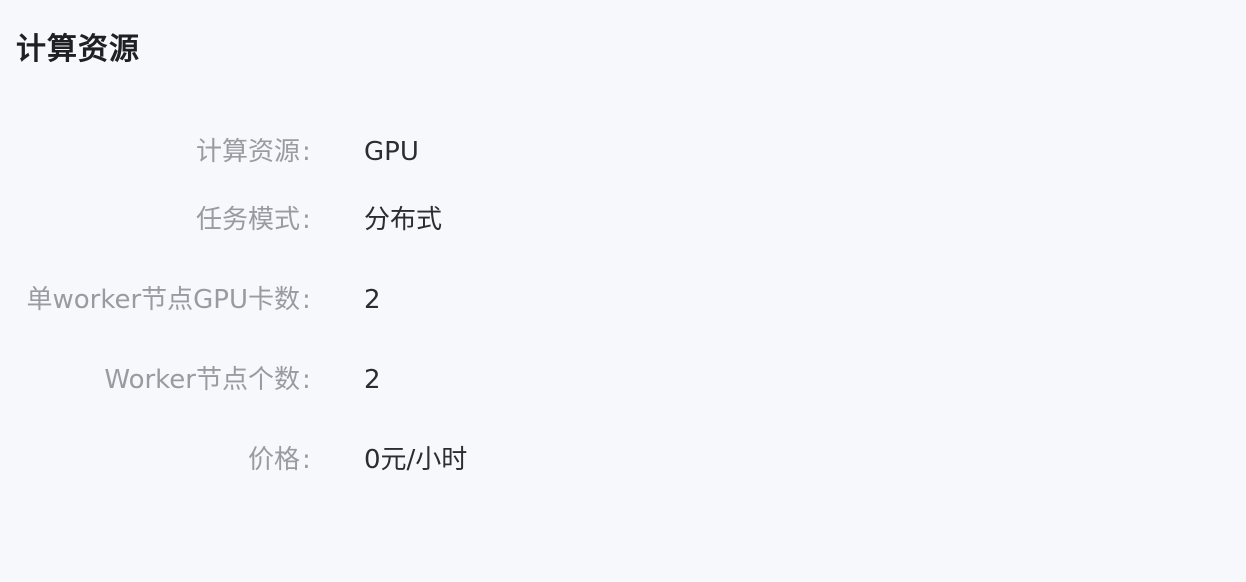  What do you see at coordinates (350, 460) in the screenshot?
I see `field-row-price: 价格 : 0元/小时` at bounding box center [350, 460].